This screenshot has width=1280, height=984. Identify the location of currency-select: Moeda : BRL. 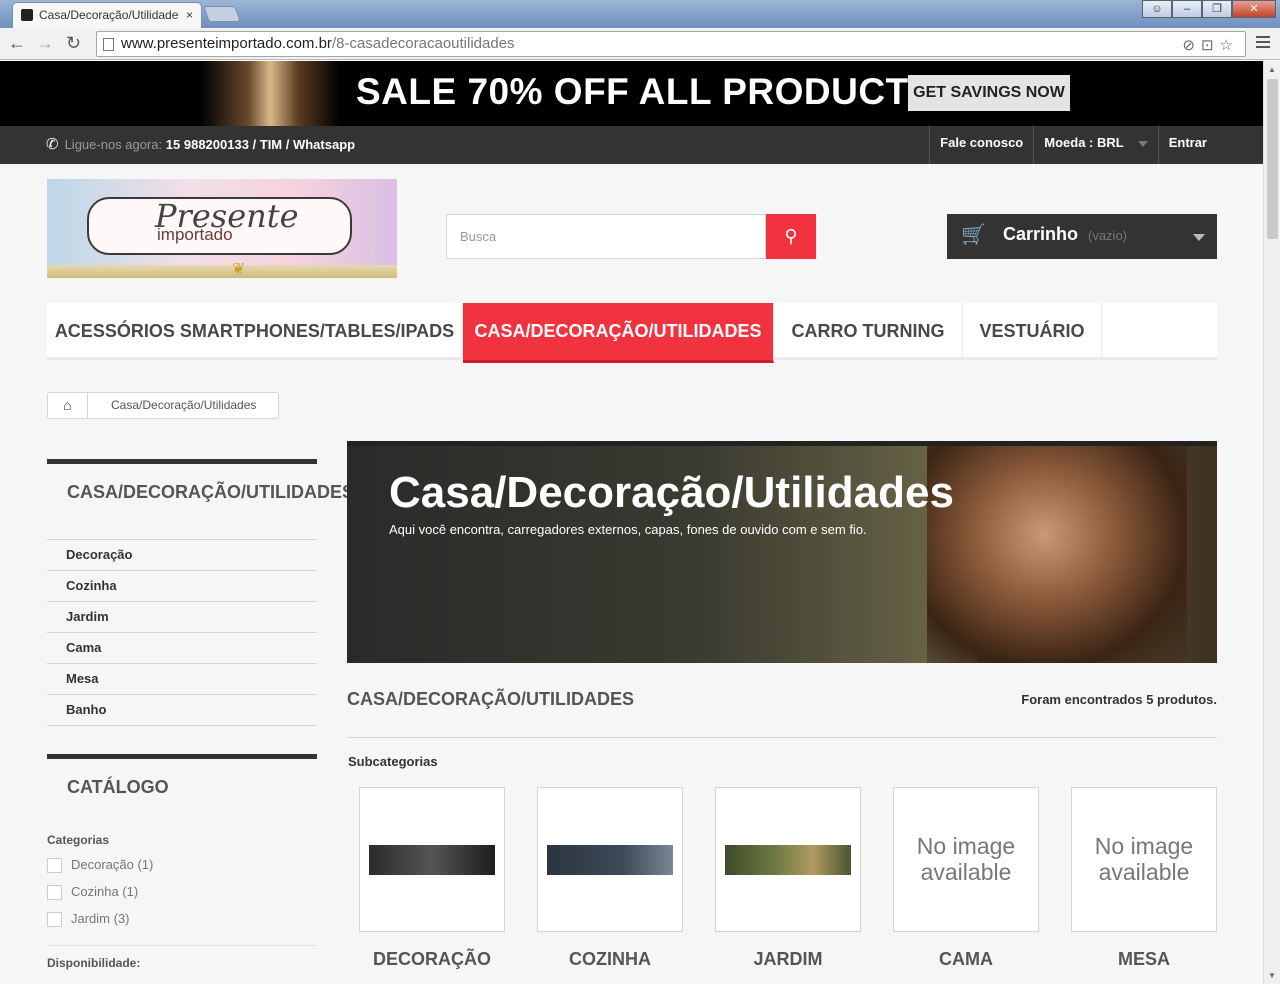
(1095, 145).